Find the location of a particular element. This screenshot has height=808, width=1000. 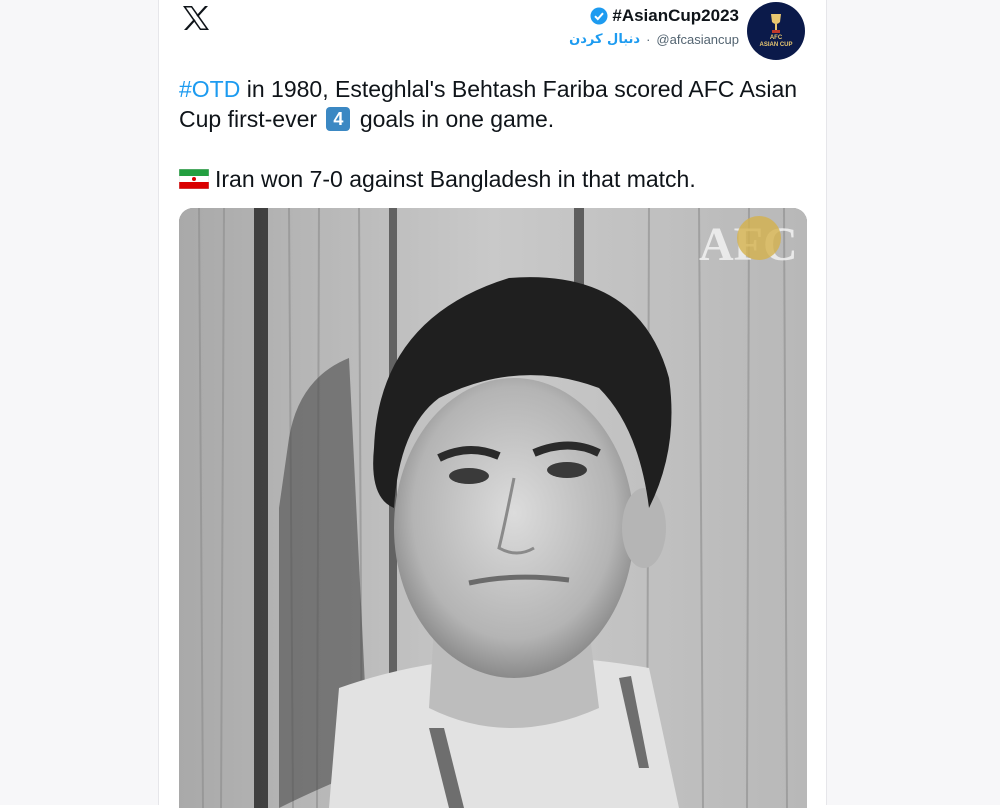

afc-emblem-icon is located at coordinates (759, 238).